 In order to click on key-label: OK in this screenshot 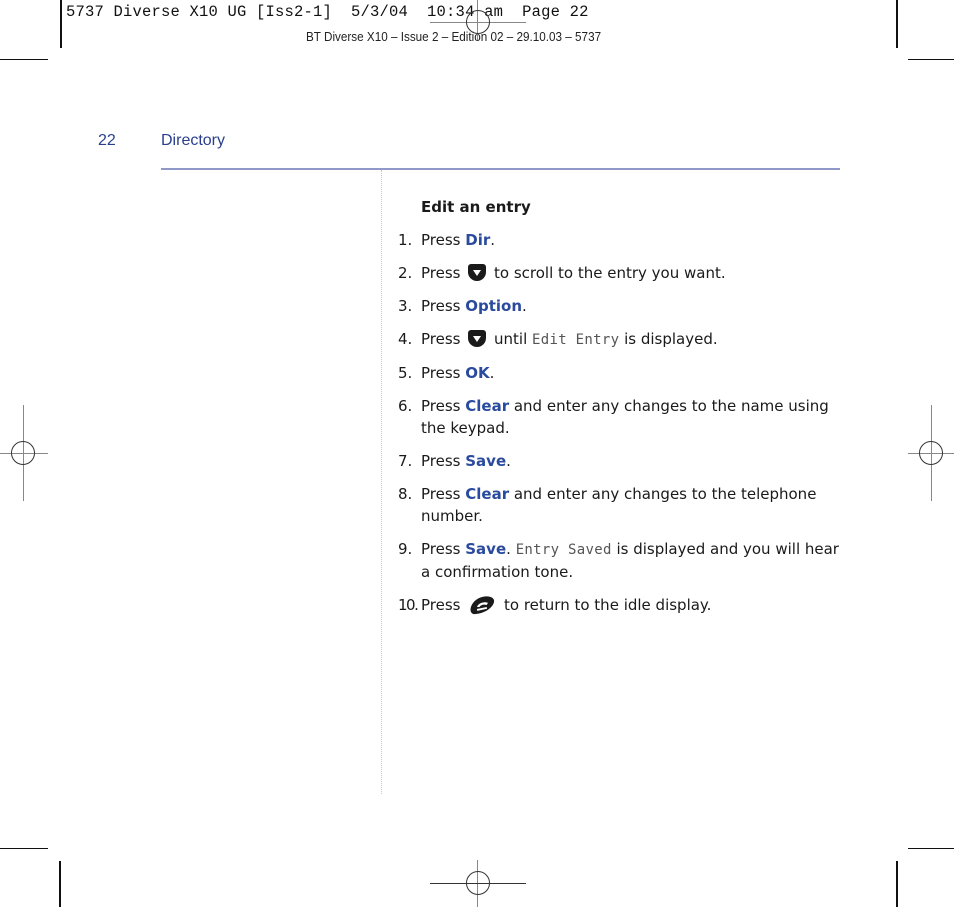, I will do `click(477, 373)`.